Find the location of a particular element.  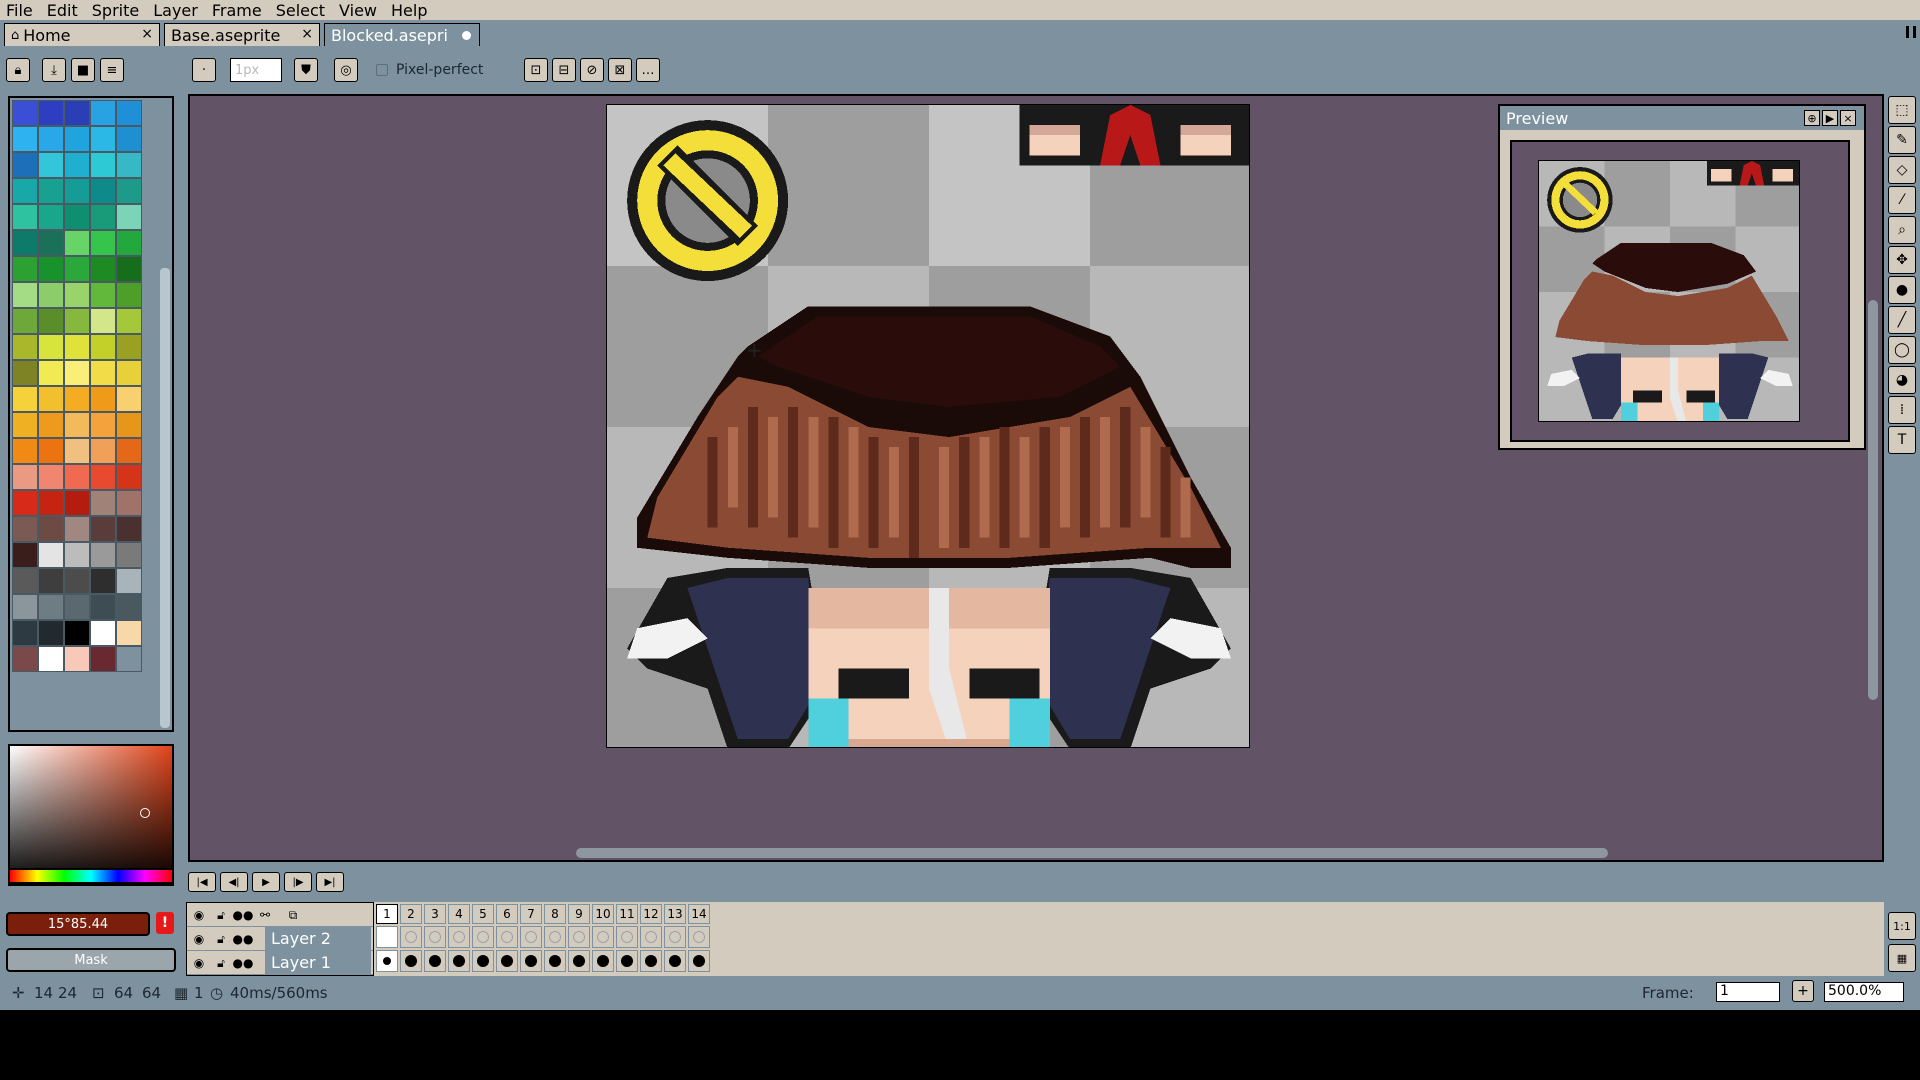

onion-skin-icon: ●● is located at coordinates (243, 915).